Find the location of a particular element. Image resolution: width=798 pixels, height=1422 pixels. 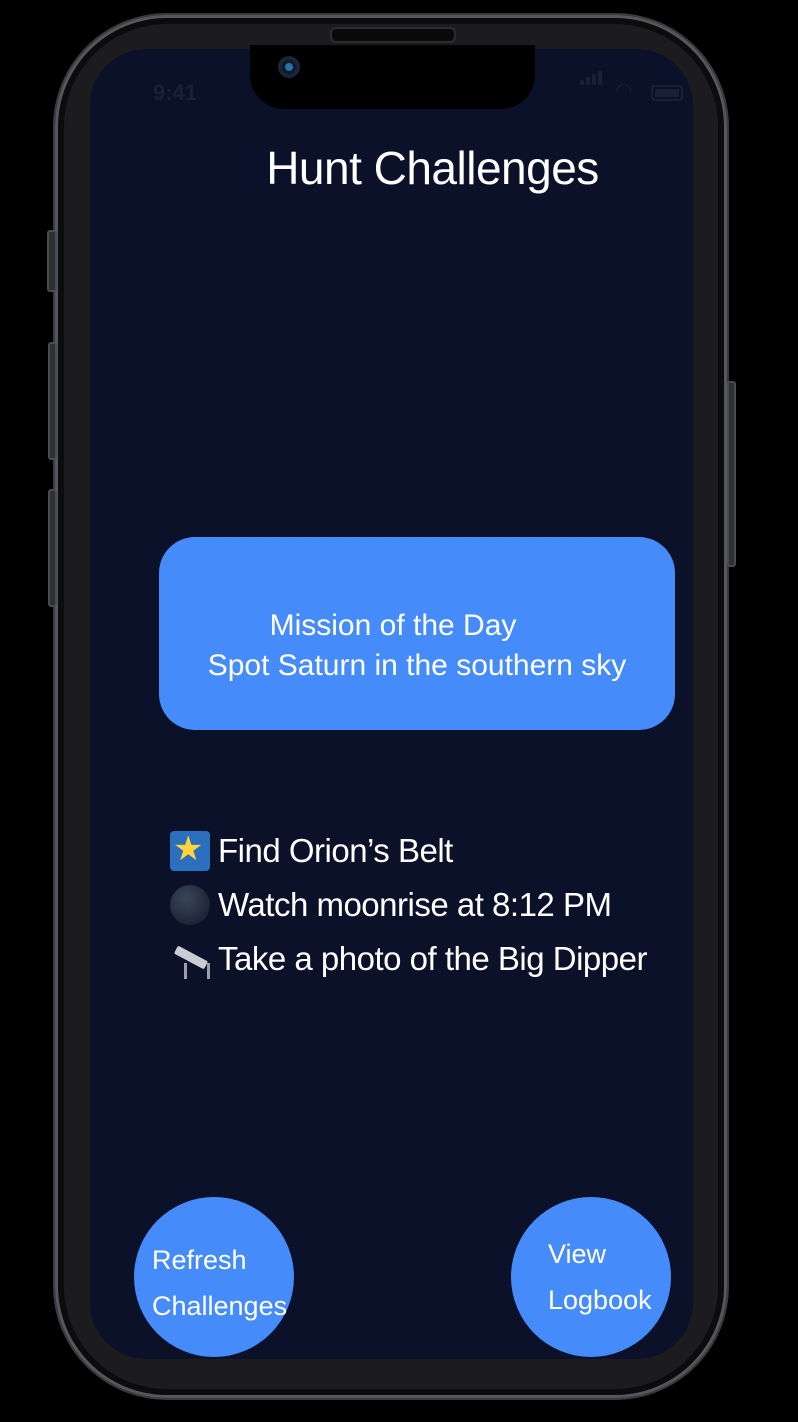

logbook-button-line2: Logbook is located at coordinates (600, 1300).